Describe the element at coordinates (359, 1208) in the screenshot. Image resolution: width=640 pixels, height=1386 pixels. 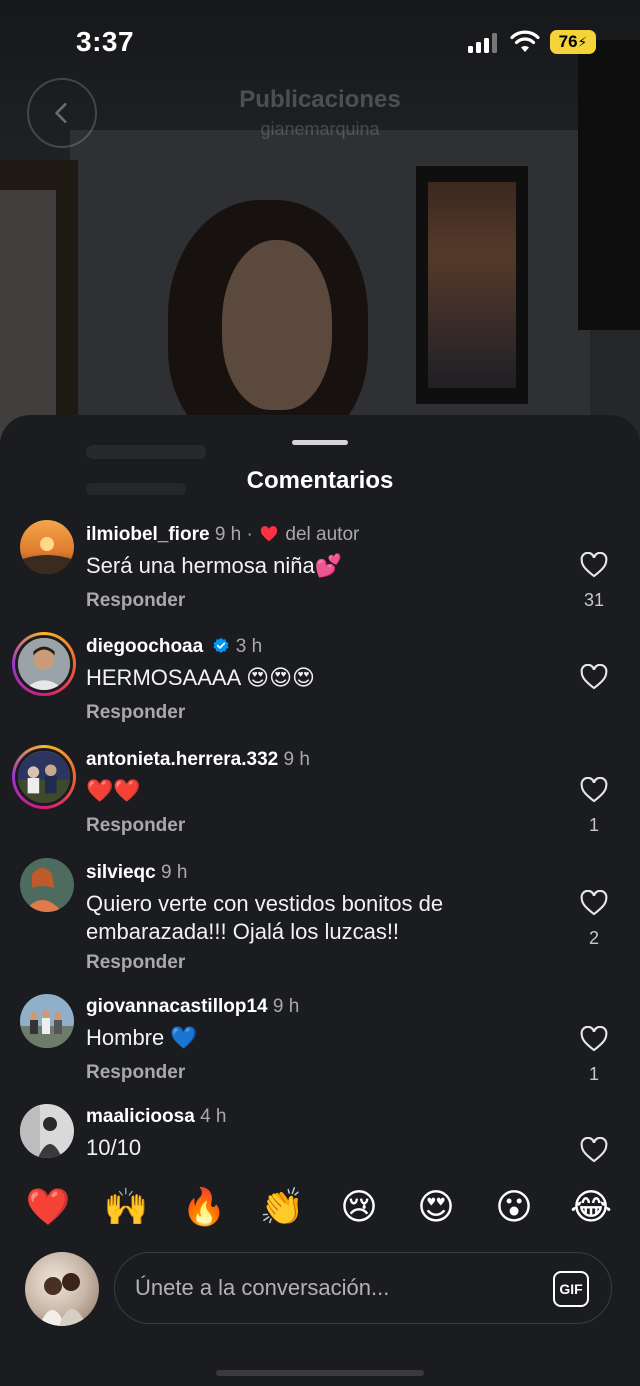
I see `reaction-crying-face: 😢` at that location.